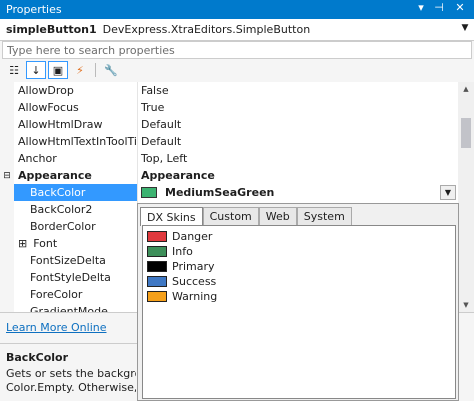 The height and width of the screenshot is (401, 474). What do you see at coordinates (237, 50) in the screenshot?
I see `search-input` at bounding box center [237, 50].